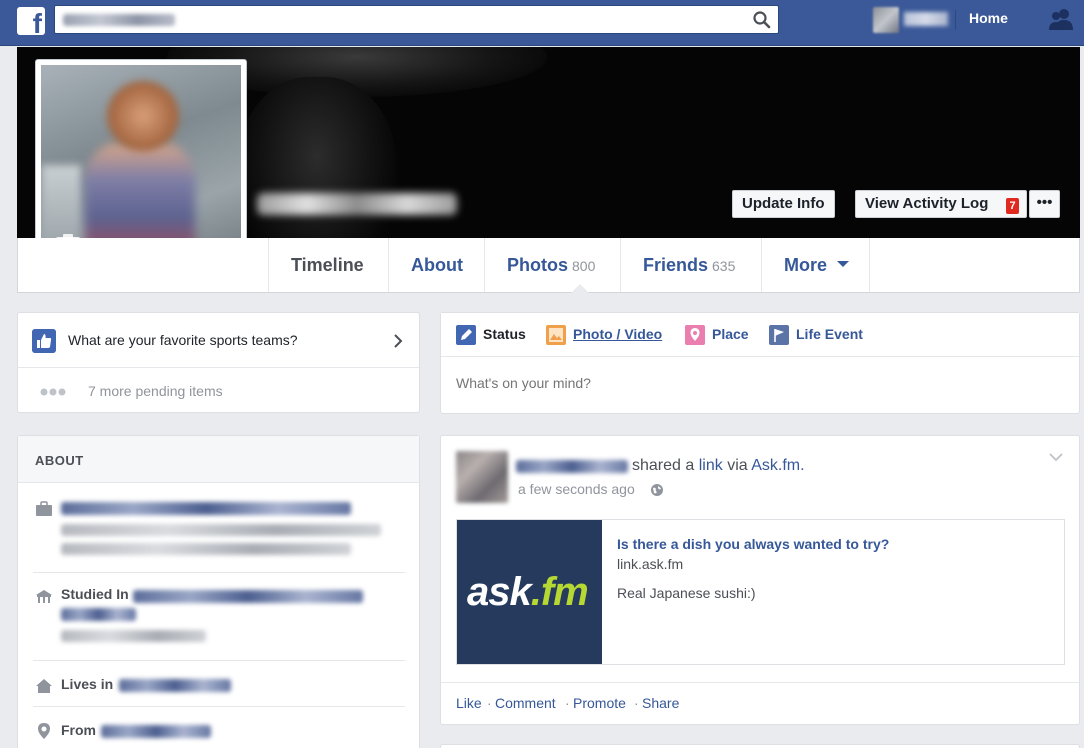  What do you see at coordinates (219, 734) in the screenshot?
I see `about-from-item: From` at bounding box center [219, 734].